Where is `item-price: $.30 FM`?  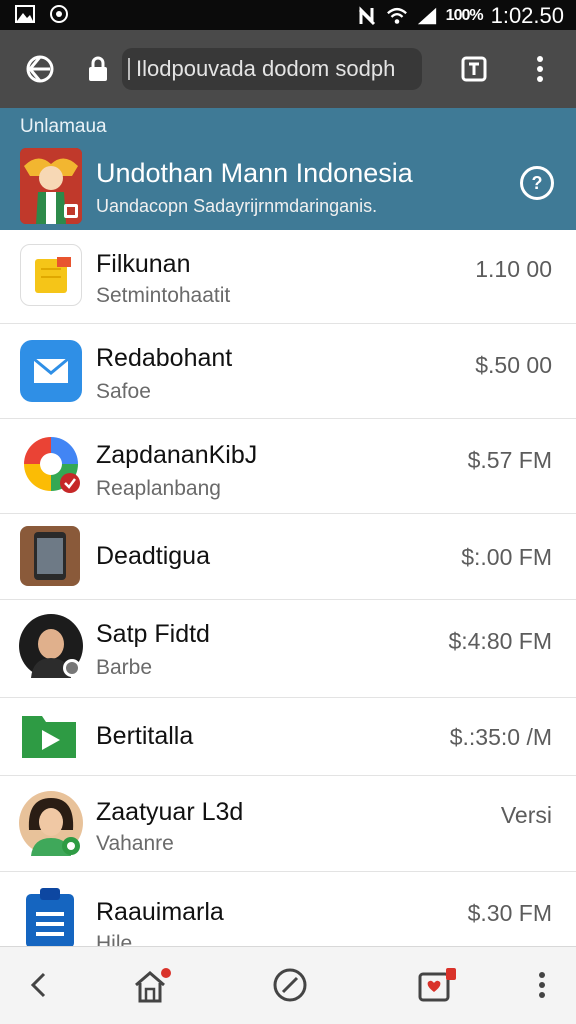
item-price: $.30 FM is located at coordinates (509, 913).